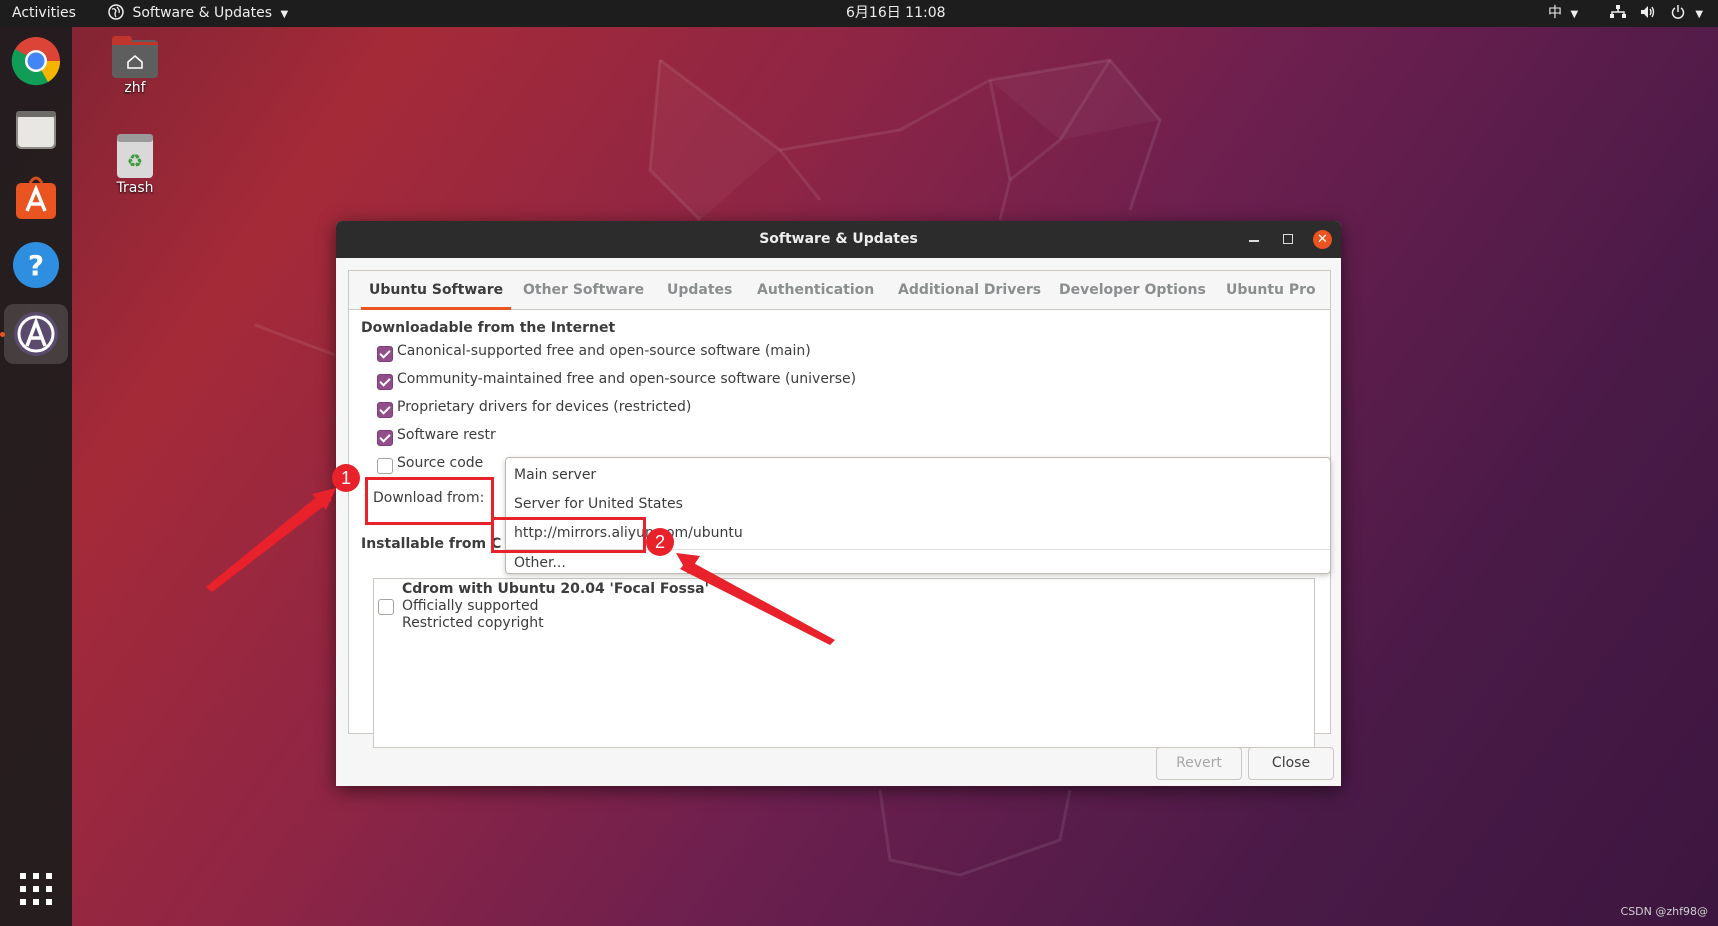  Describe the element at coordinates (385, 354) in the screenshot. I see `main-checkbox` at that location.